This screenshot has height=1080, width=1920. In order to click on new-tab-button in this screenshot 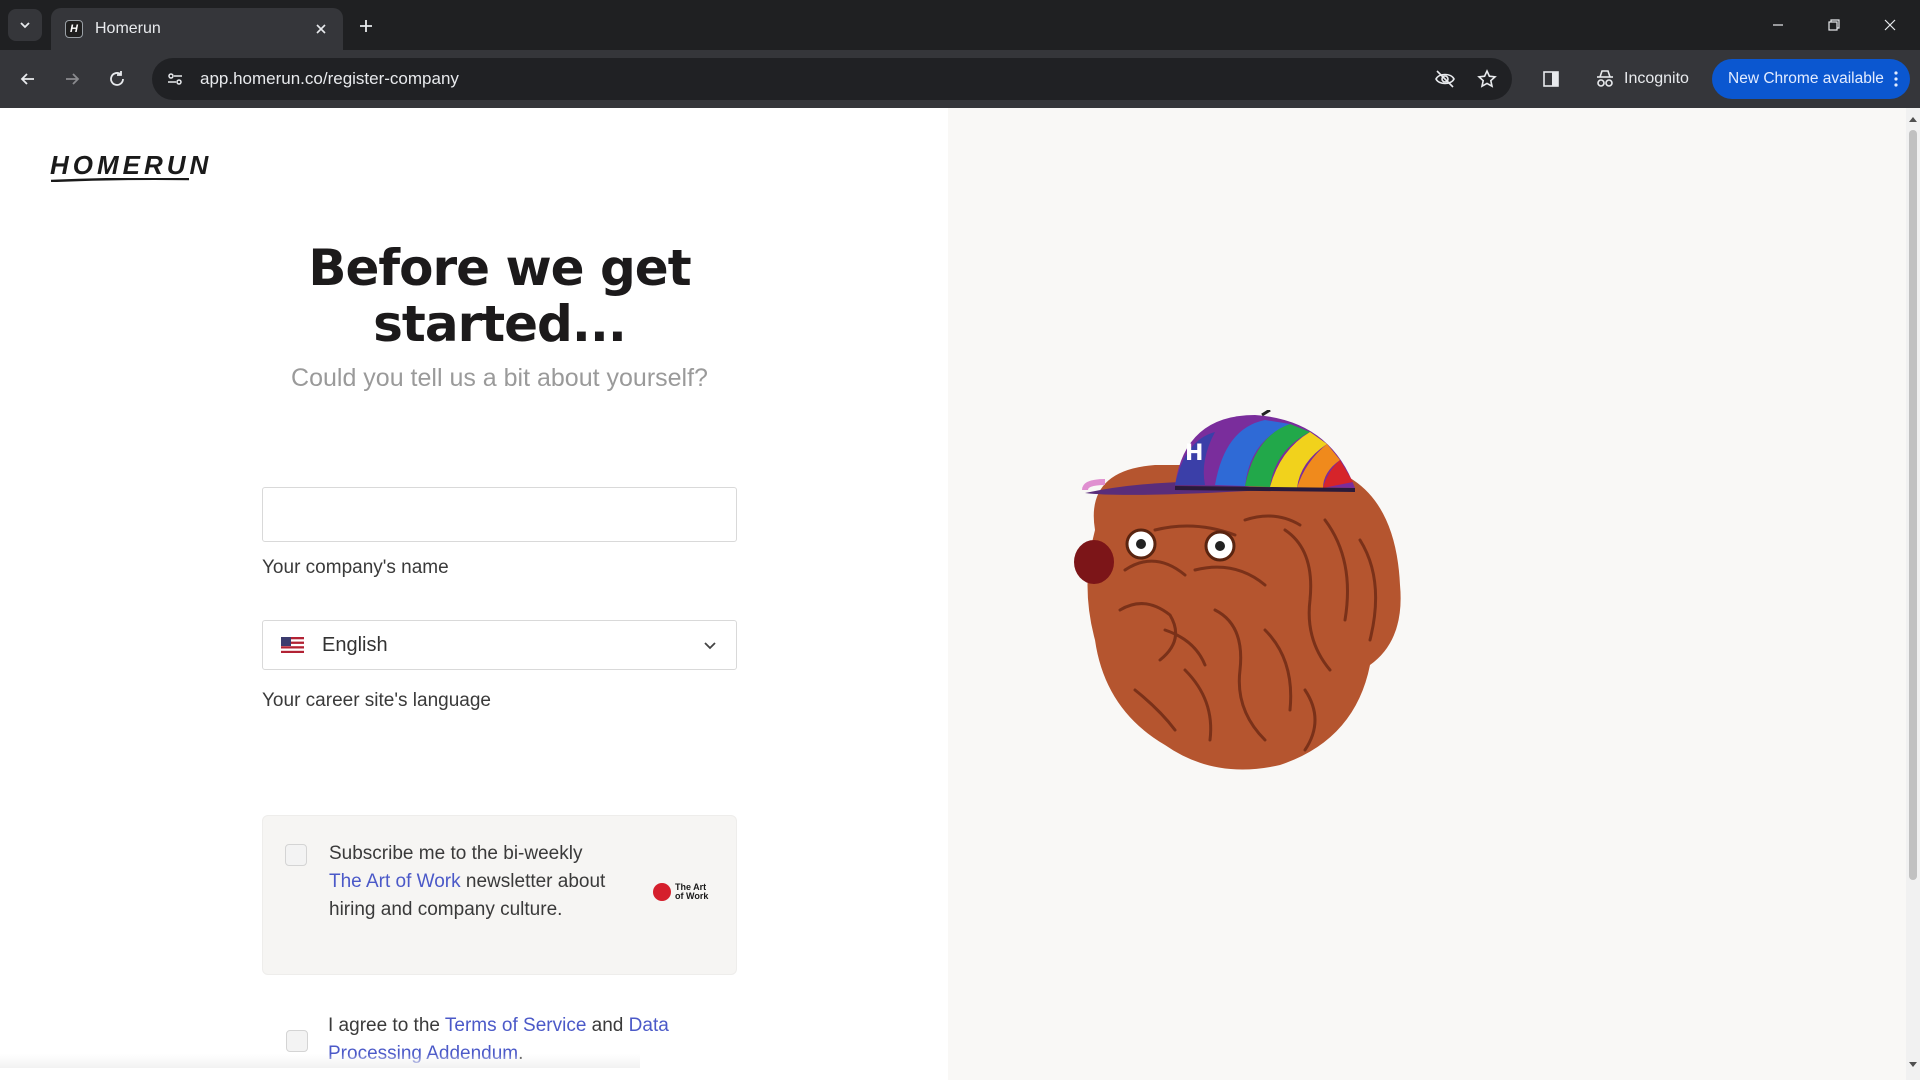, I will do `click(366, 26)`.